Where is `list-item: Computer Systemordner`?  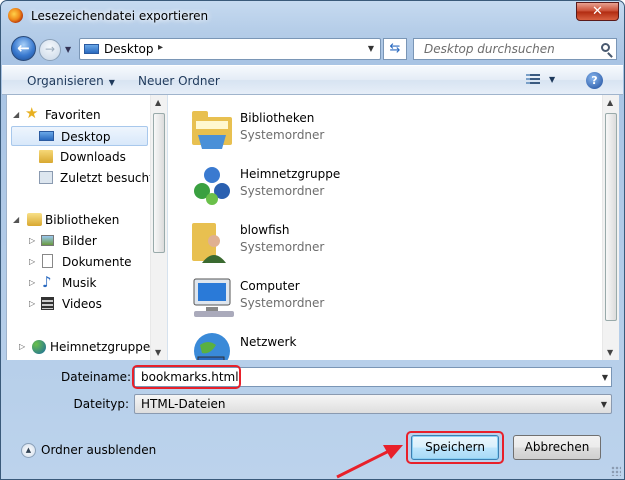
list-item: Computer Systemordner is located at coordinates (338, 299).